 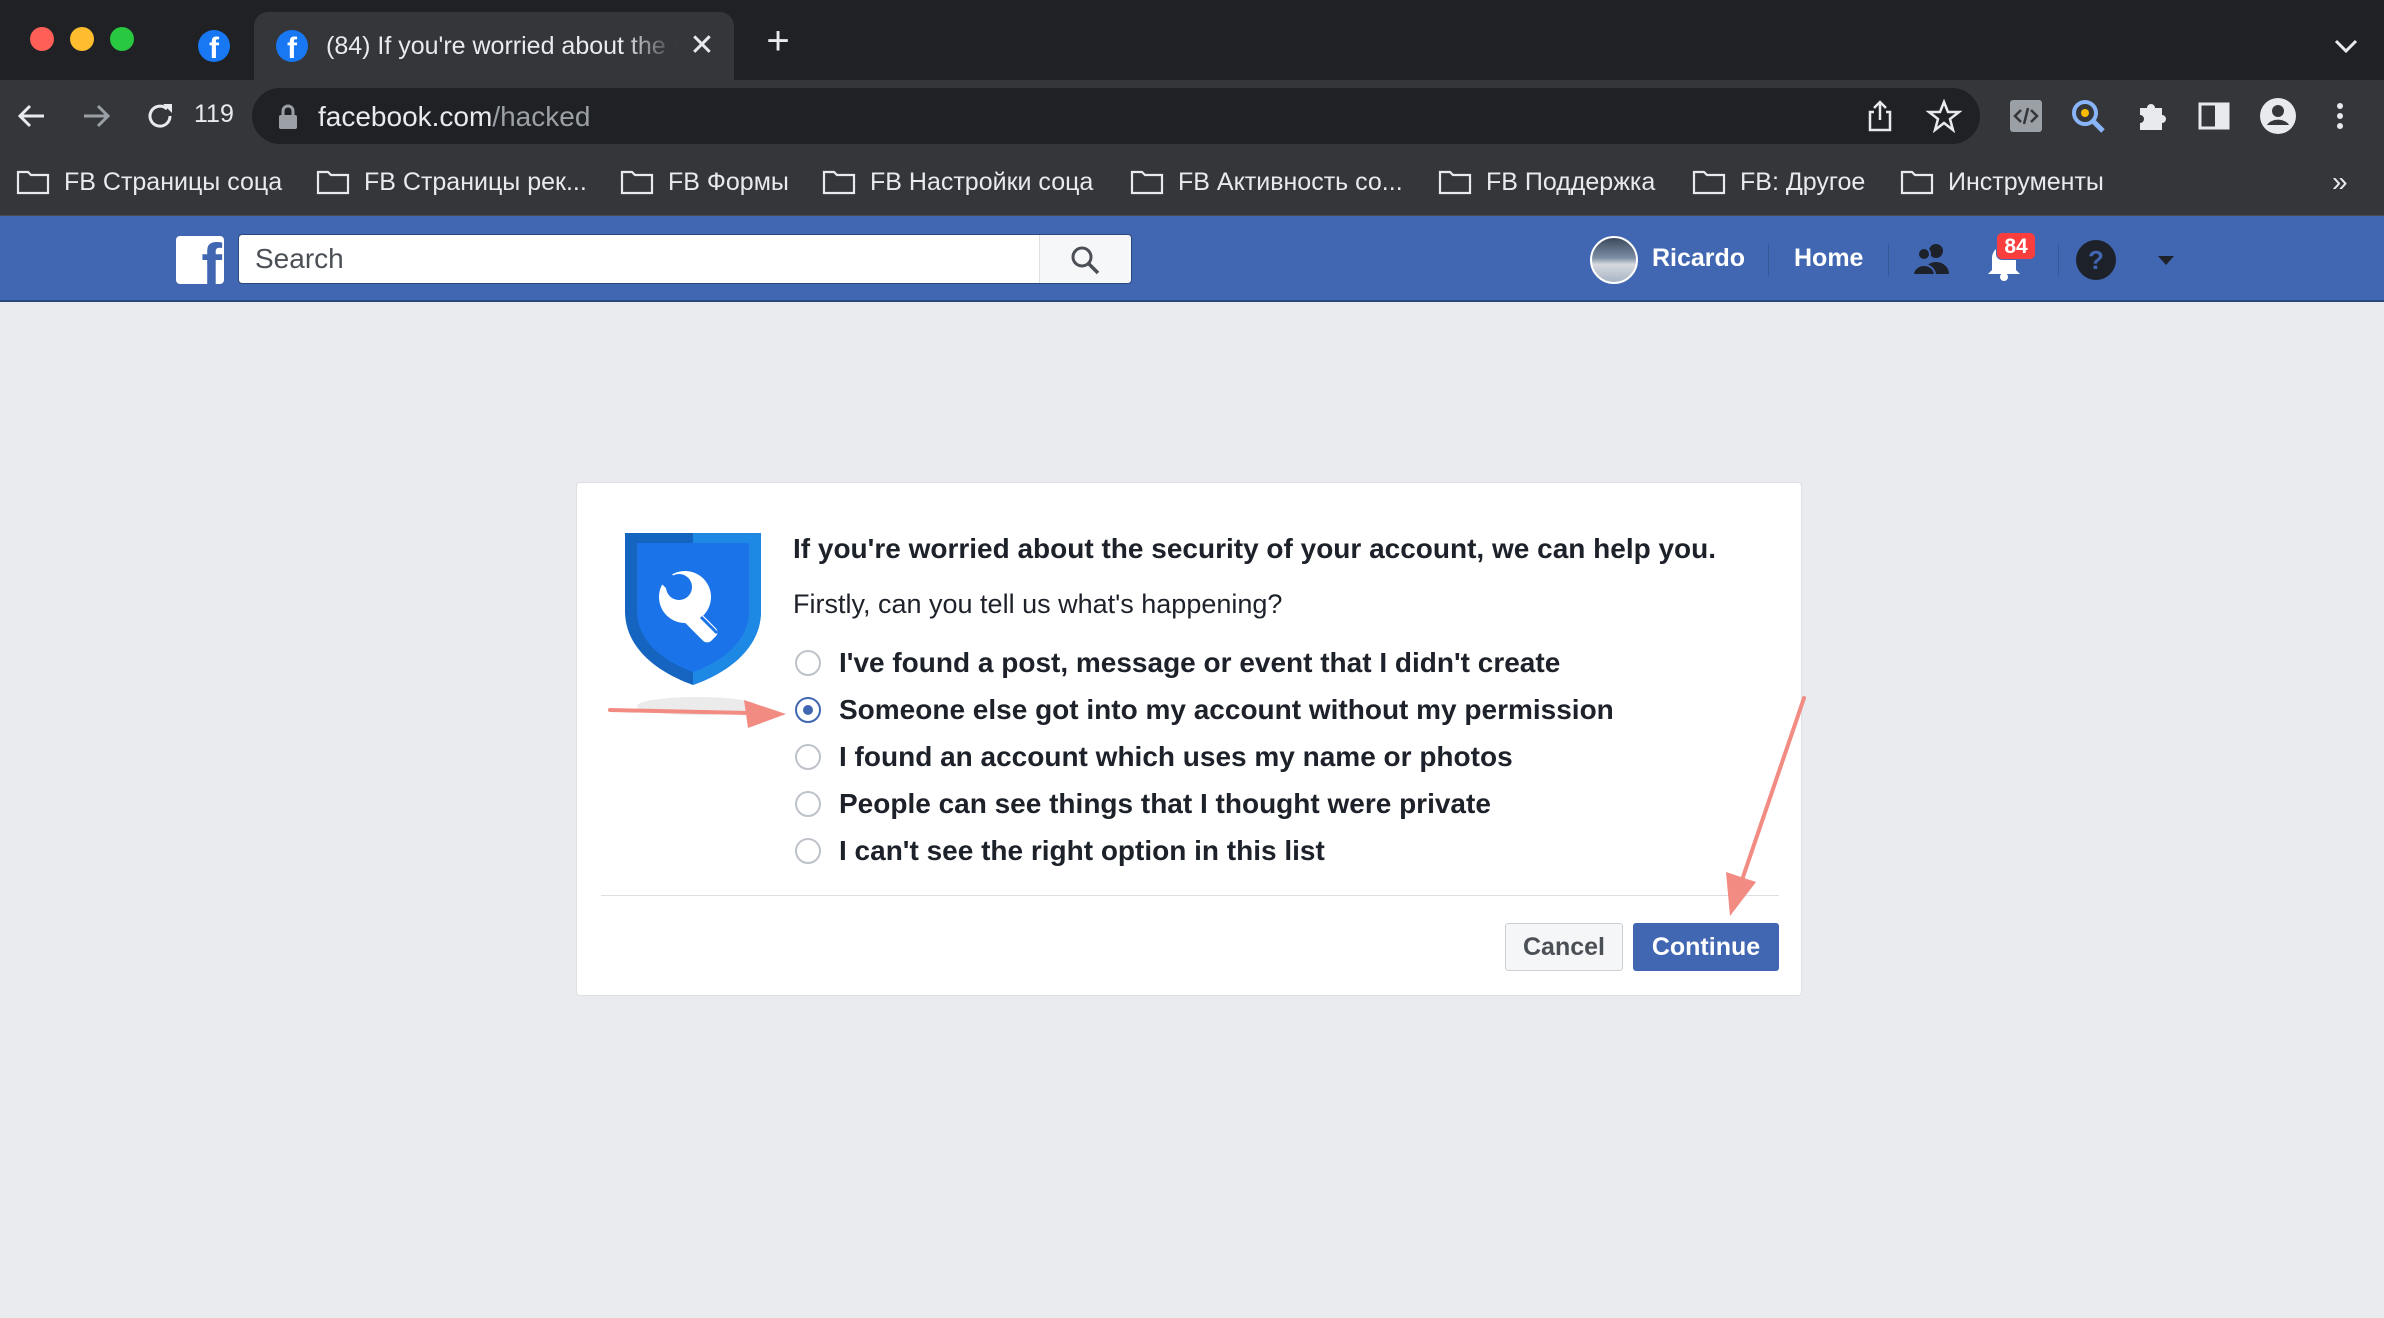 What do you see at coordinates (2346, 46) in the screenshot?
I see `tab-search-chevron-icon` at bounding box center [2346, 46].